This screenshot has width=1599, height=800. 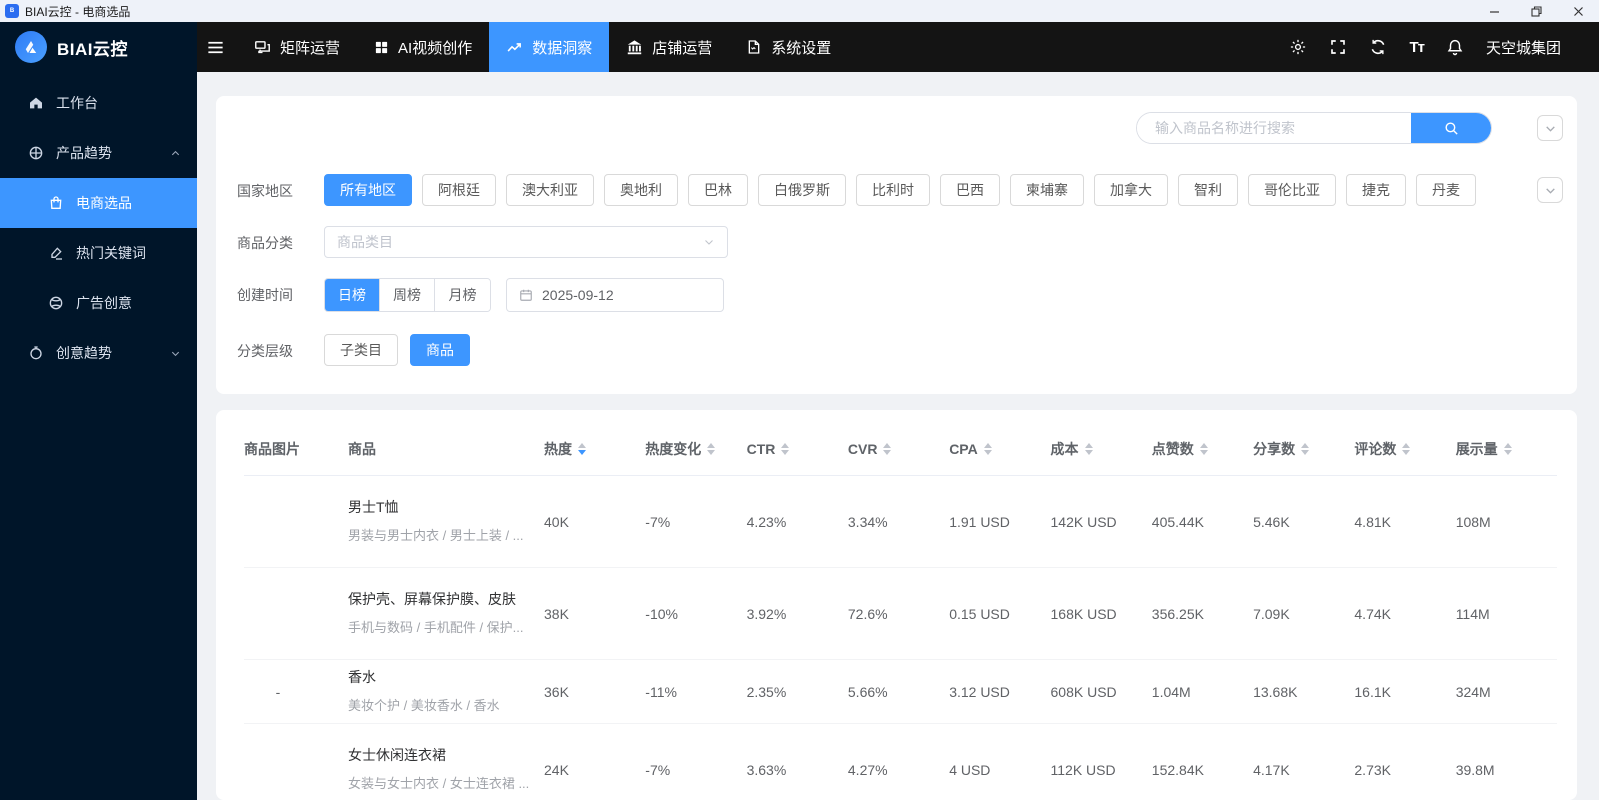 I want to click on collapse-search-button, so click(x=1550, y=128).